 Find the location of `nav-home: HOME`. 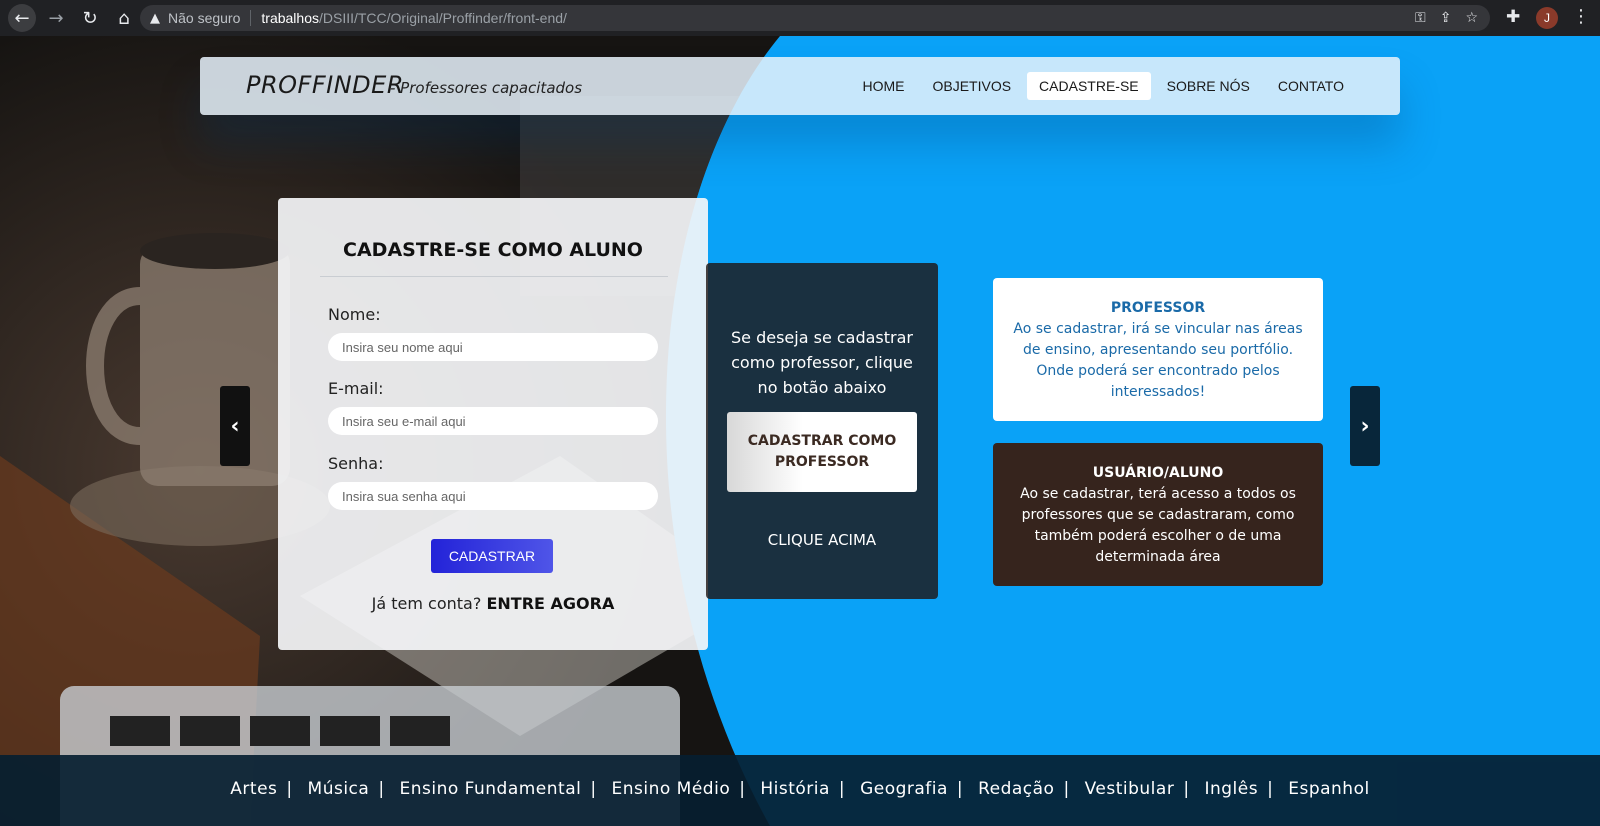

nav-home: HOME is located at coordinates (883, 86).